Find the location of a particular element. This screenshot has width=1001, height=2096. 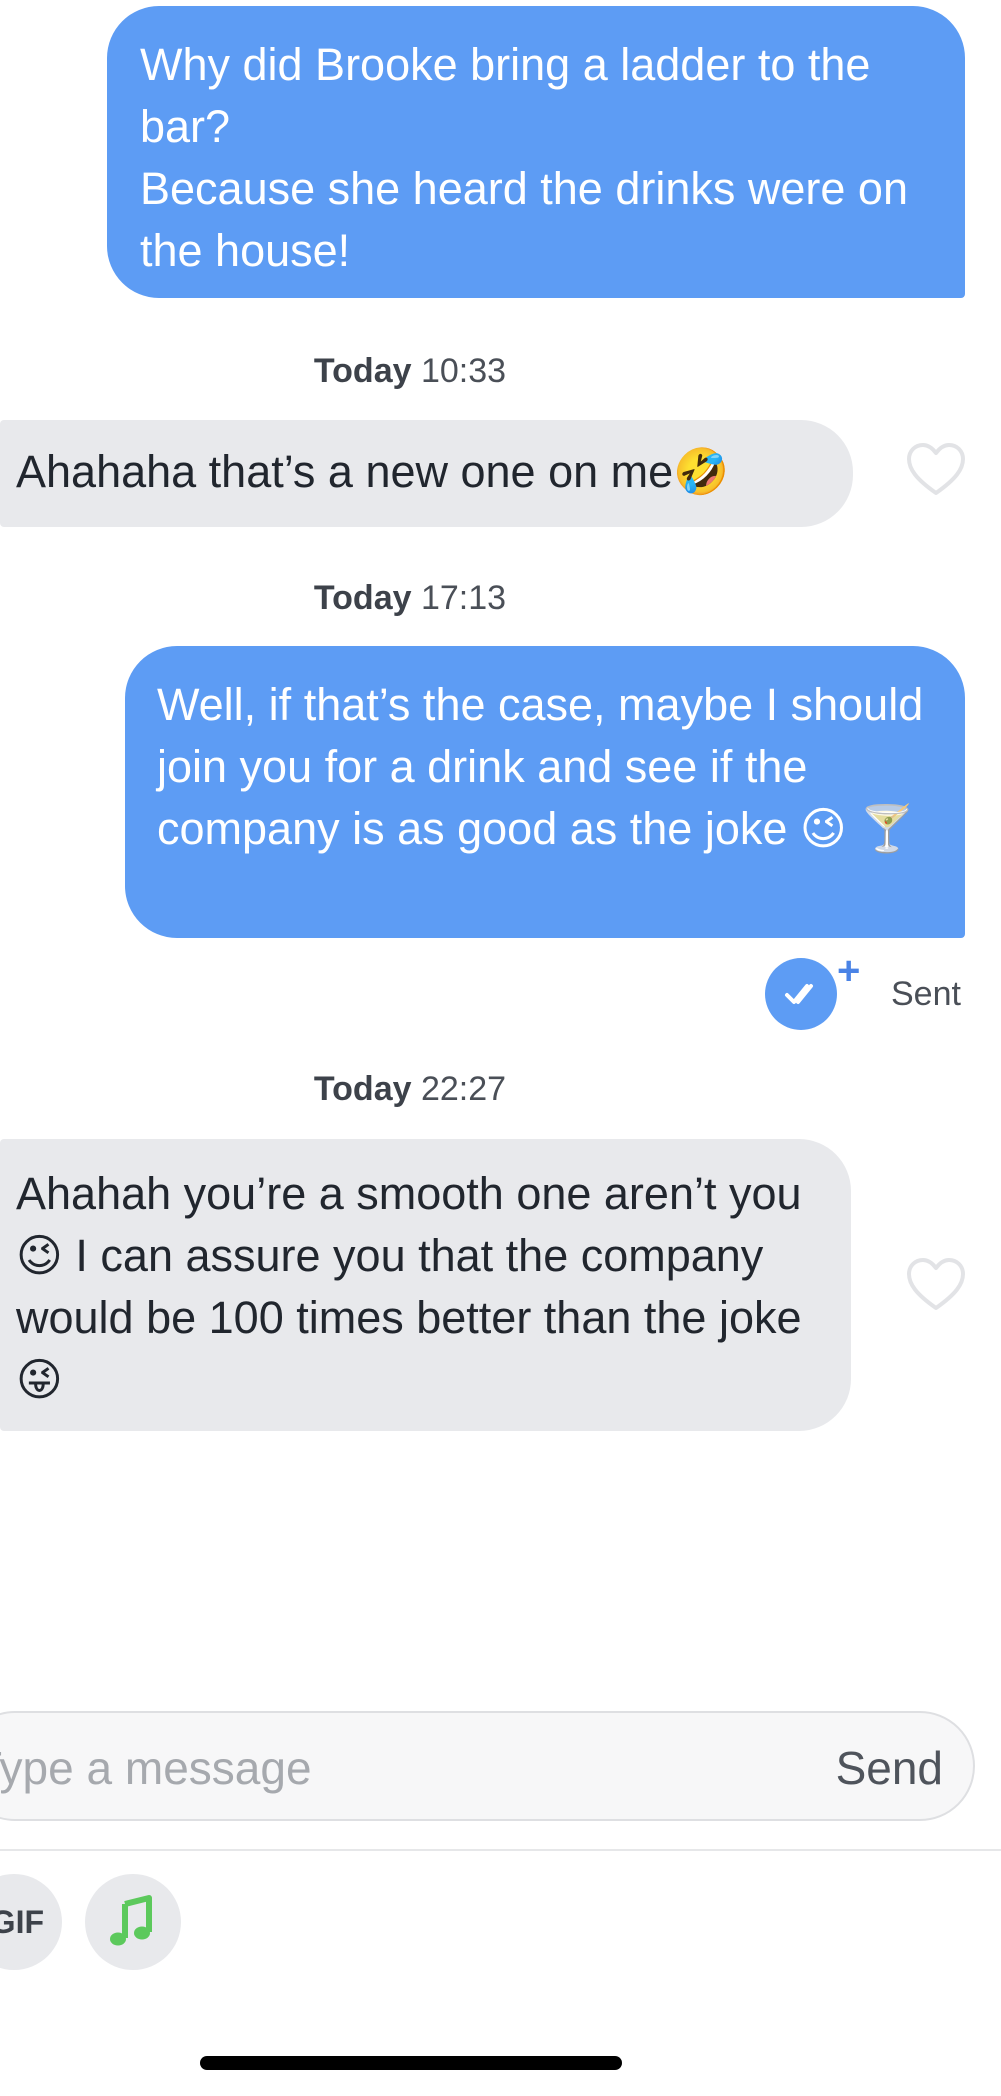

message-timestamp: Today 17:13 is located at coordinates (410, 598).